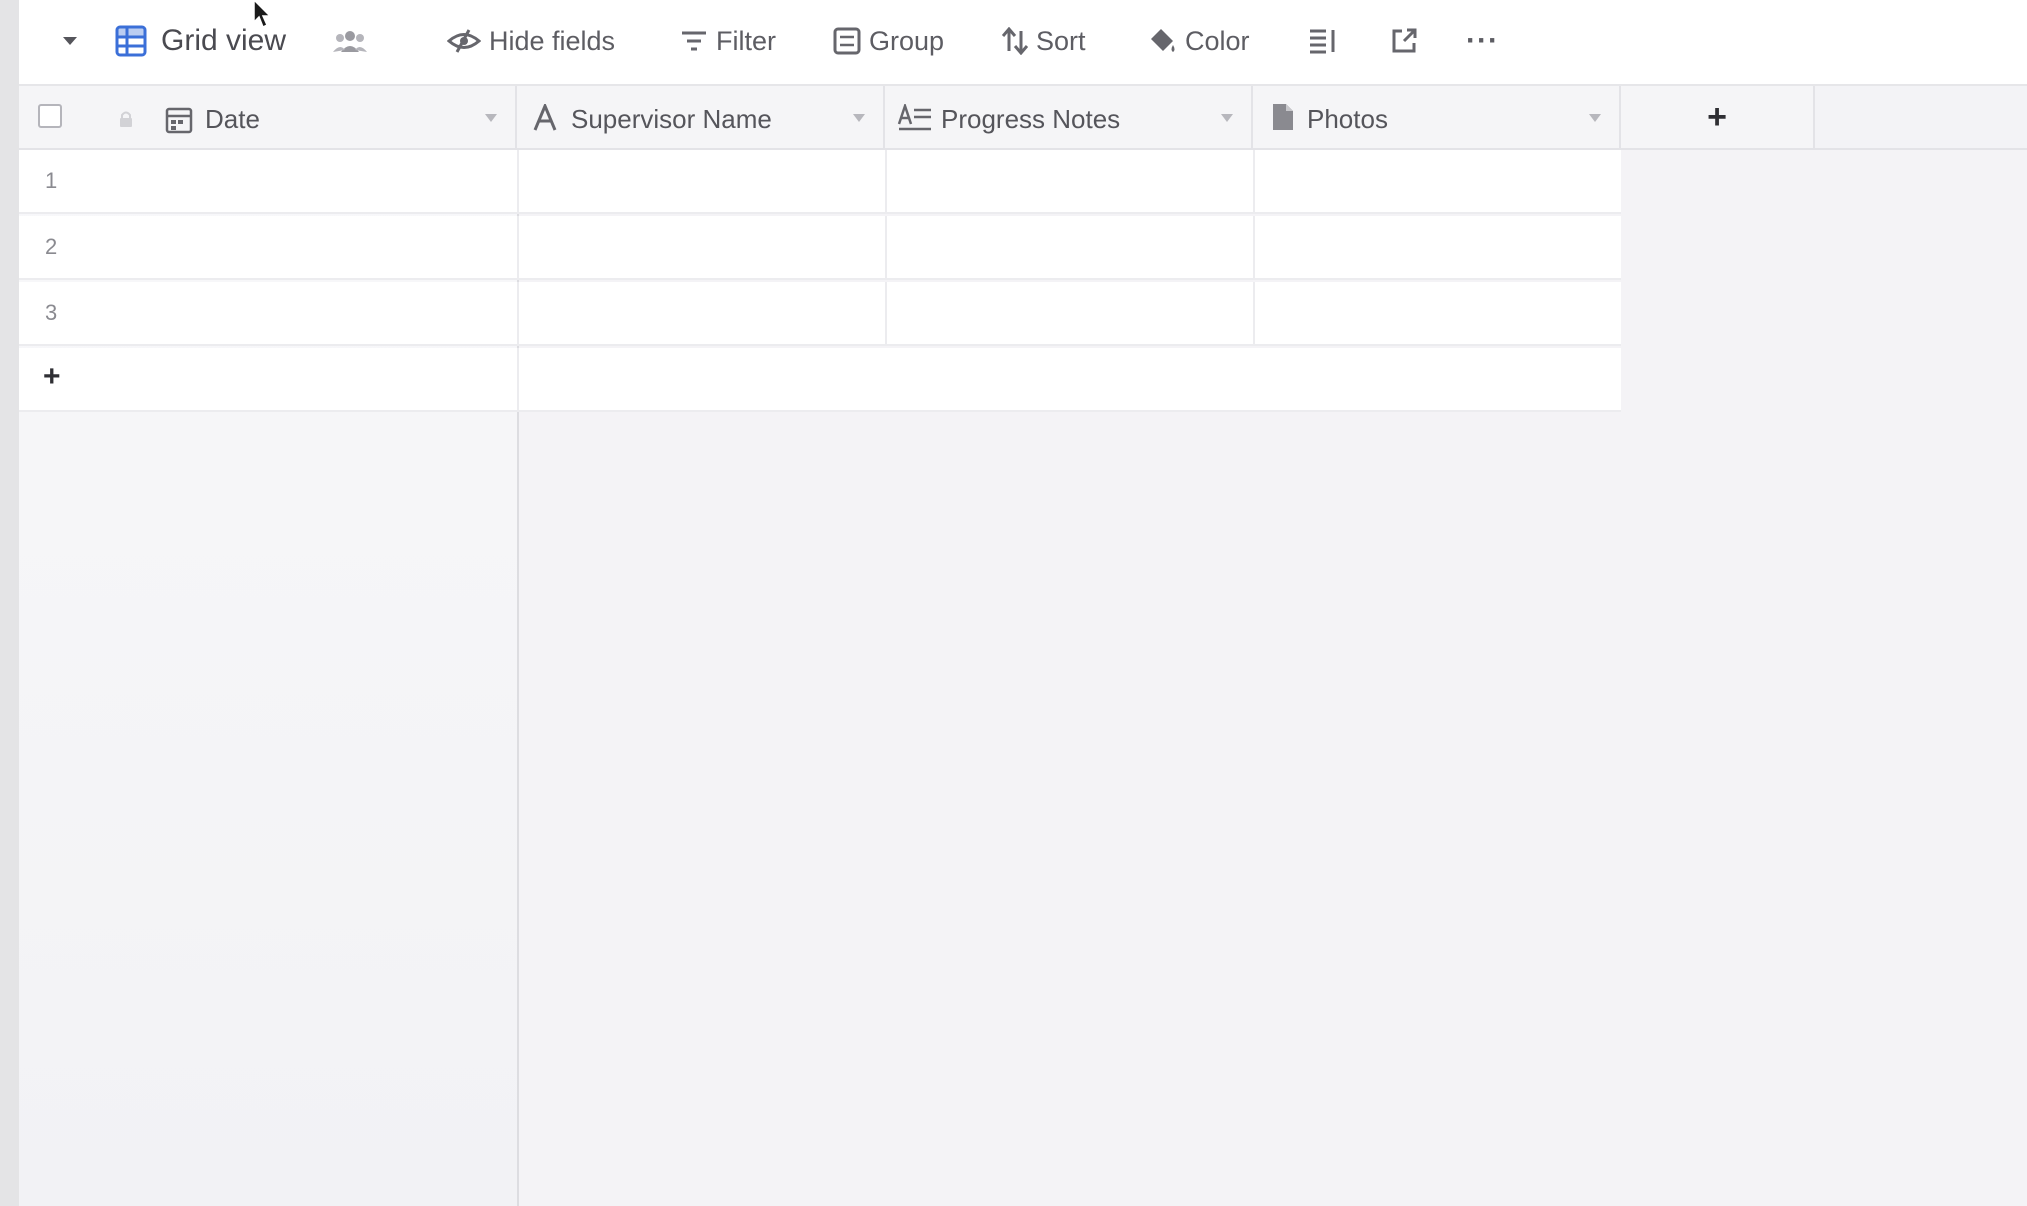 The height and width of the screenshot is (1206, 2027). I want to click on people-icon, so click(350, 41).